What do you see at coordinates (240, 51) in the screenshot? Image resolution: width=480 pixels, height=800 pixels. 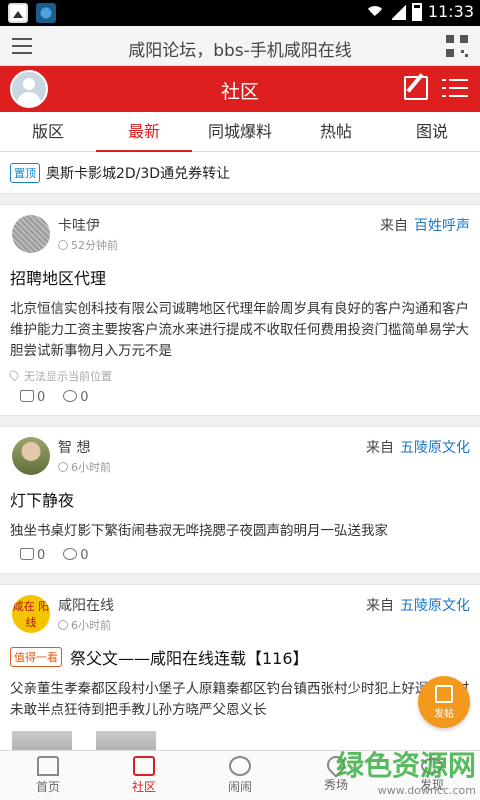 I see `browser-title: 咸阳论坛，bbs-手机咸阳在线` at bounding box center [240, 51].